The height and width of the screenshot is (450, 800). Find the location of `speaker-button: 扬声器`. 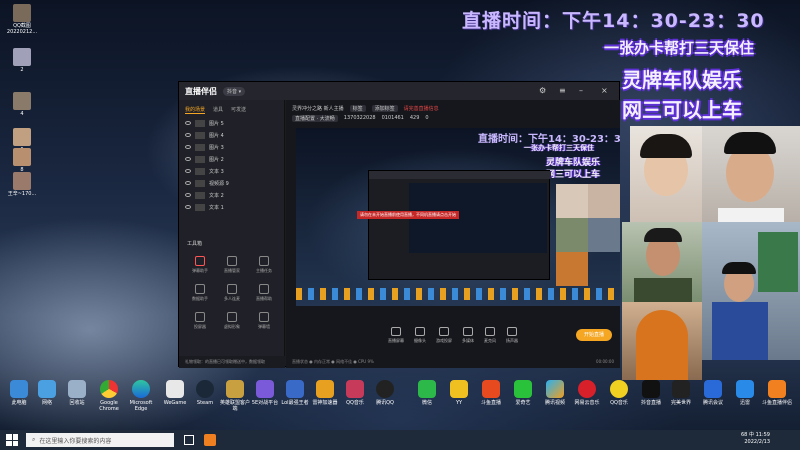

speaker-button: 扬声器 is located at coordinates (512, 335).